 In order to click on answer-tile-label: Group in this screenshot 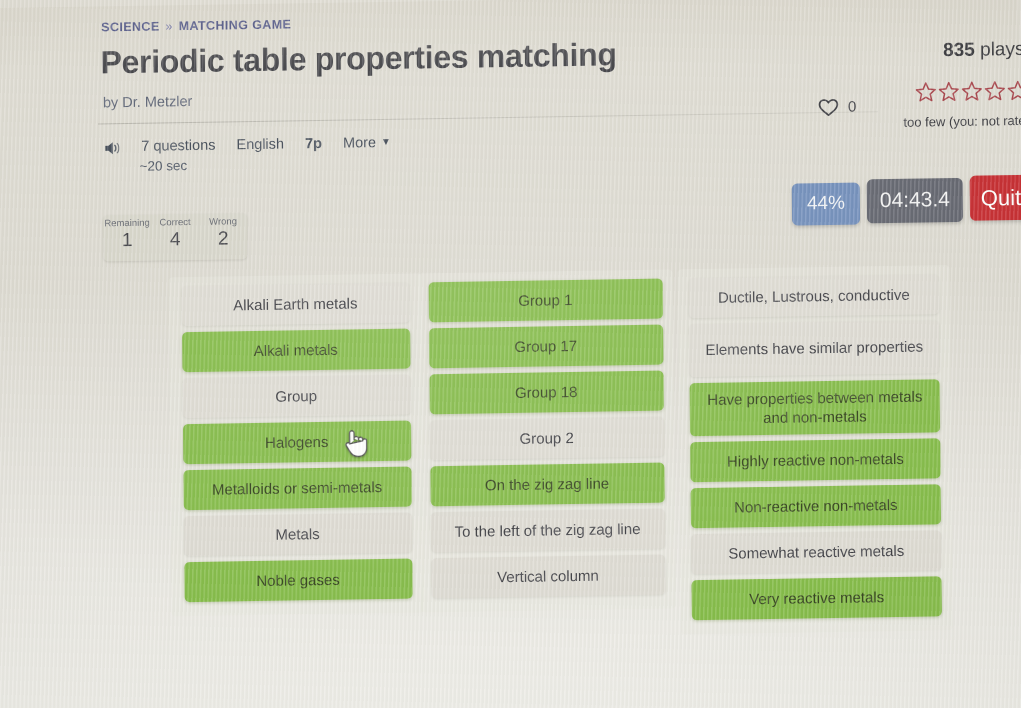, I will do `click(296, 396)`.